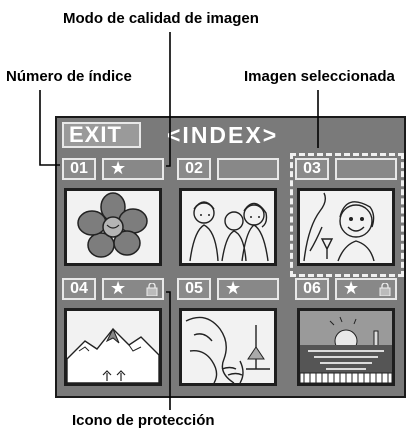  Describe the element at coordinates (168, 350) in the screenshot. I see `protection-icon-leader-line` at that location.